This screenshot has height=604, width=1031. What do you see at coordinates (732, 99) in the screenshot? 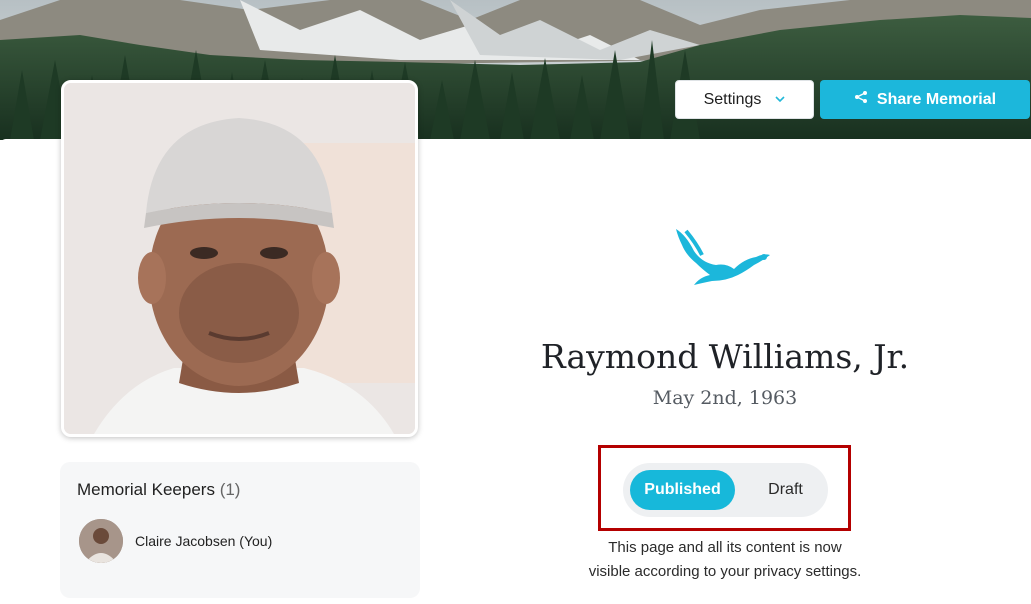
I see `settings-label: Settings` at bounding box center [732, 99].